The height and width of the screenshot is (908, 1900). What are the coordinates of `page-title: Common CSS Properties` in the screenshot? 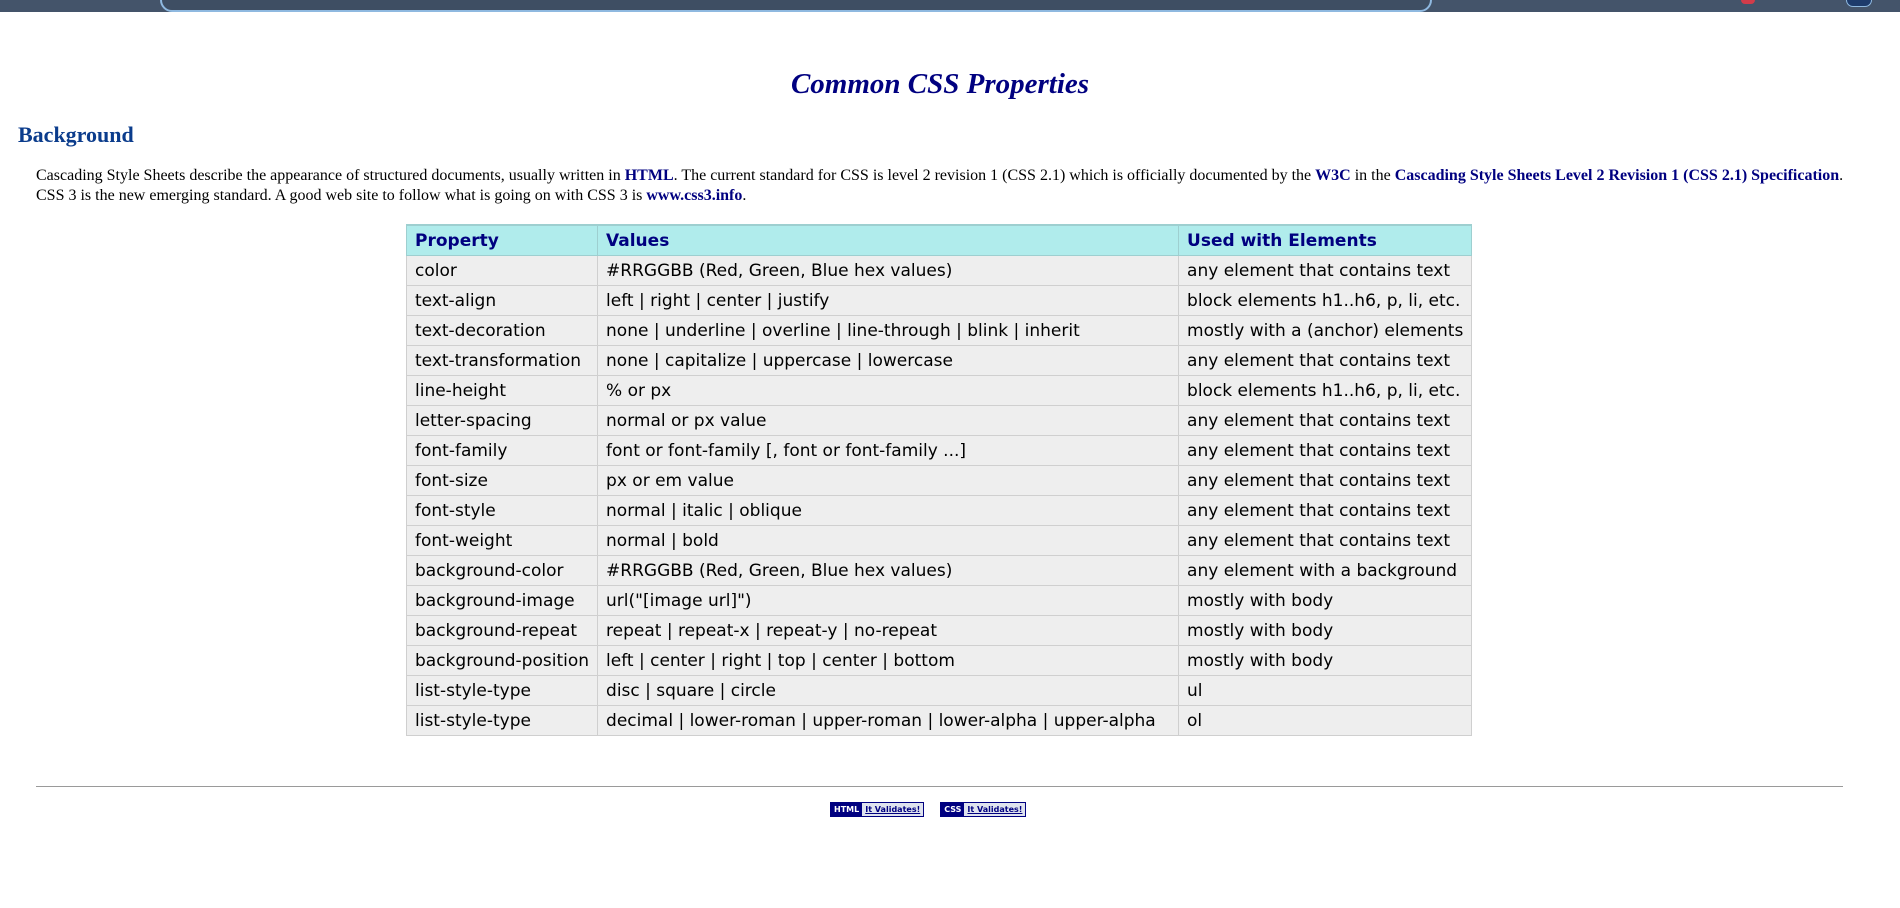 It's located at (940, 84).